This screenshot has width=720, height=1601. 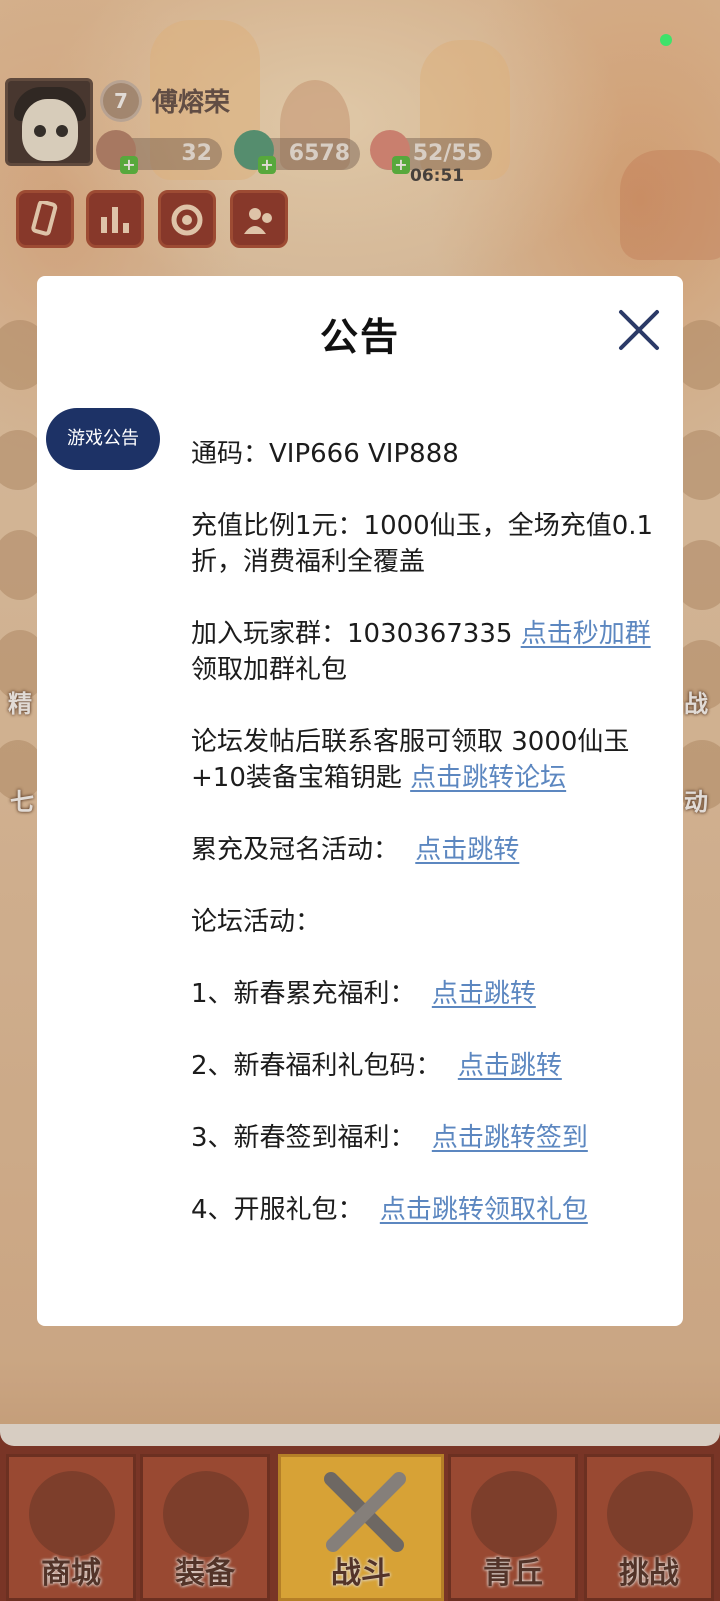 What do you see at coordinates (422, 544) in the screenshot?
I see `recharge-ratio-line: 充值比例1元：1000仙玉，全场充值0.1折，消费福利全覆盖` at bounding box center [422, 544].